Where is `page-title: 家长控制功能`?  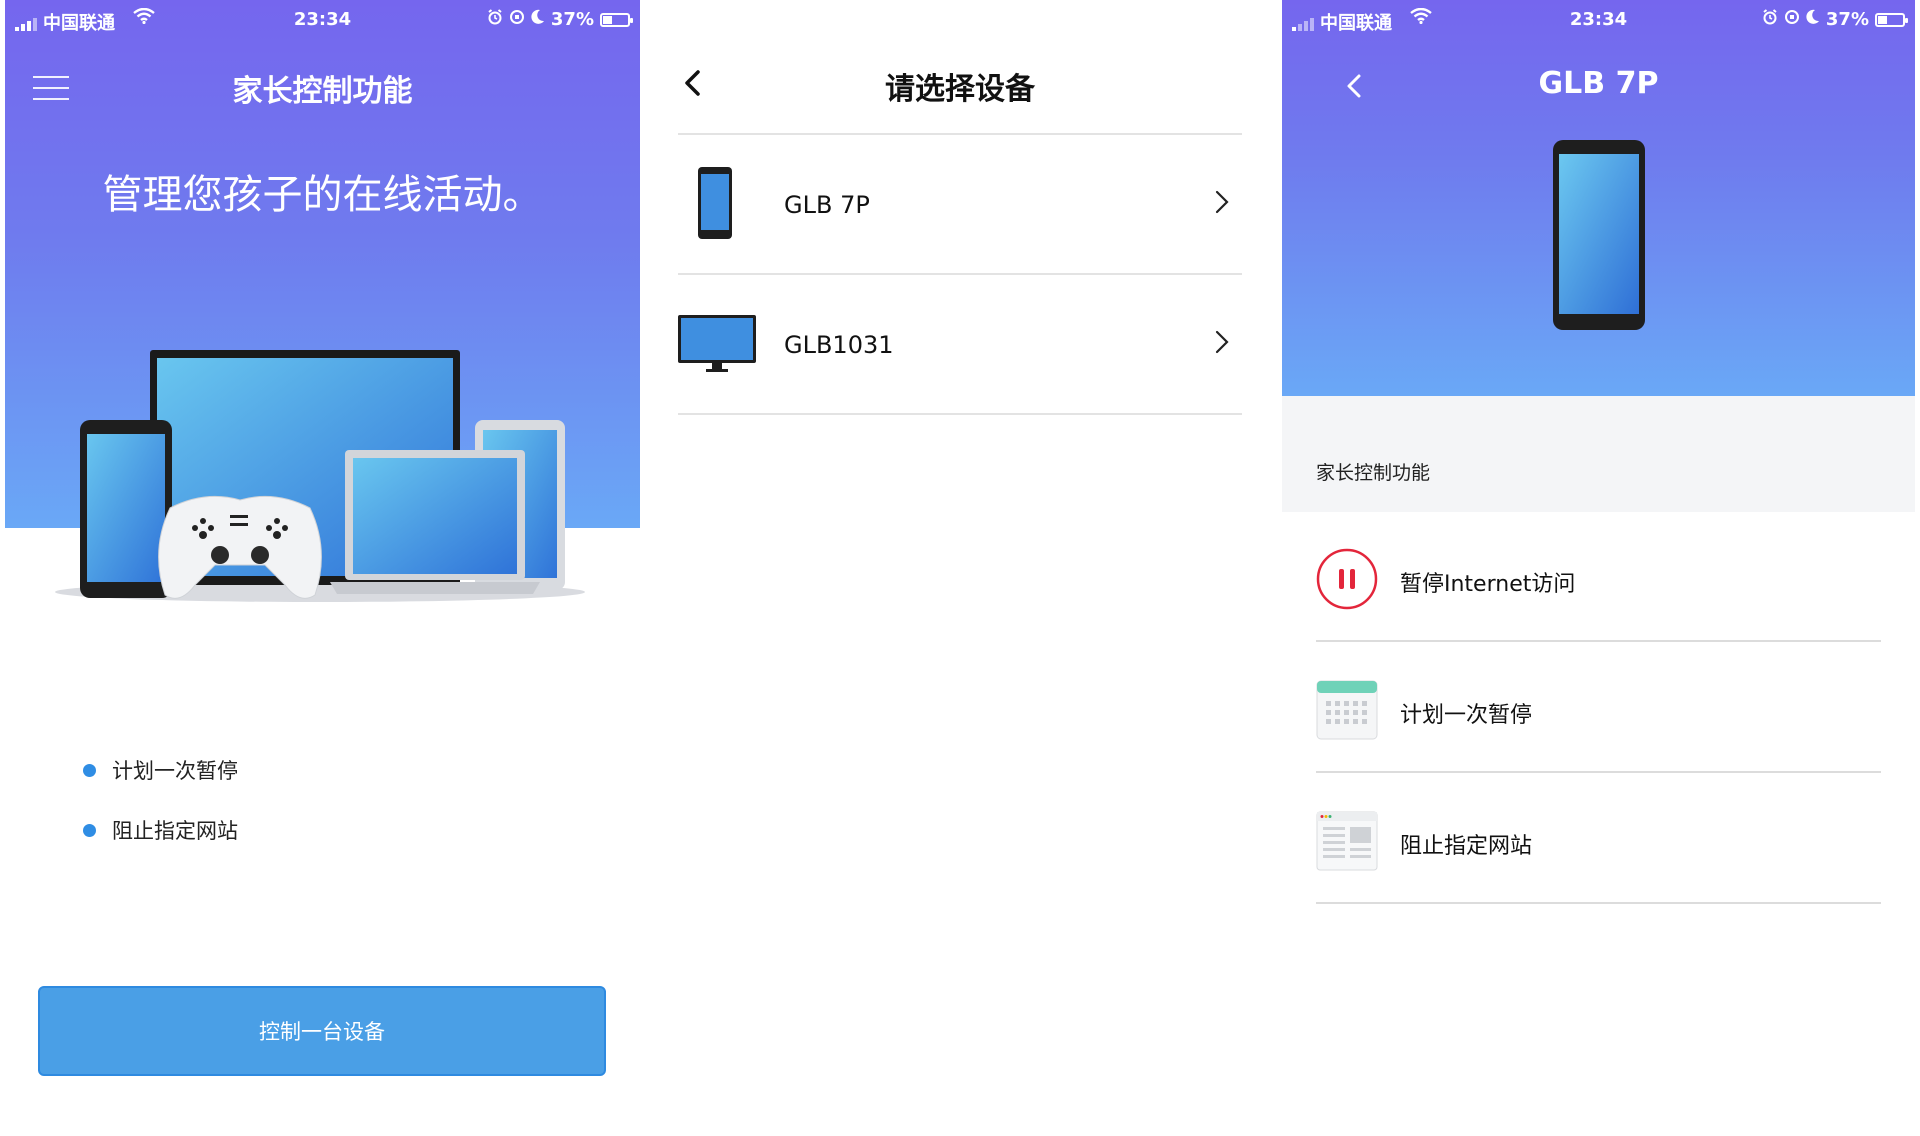 page-title: 家长控制功能 is located at coordinates (322, 91).